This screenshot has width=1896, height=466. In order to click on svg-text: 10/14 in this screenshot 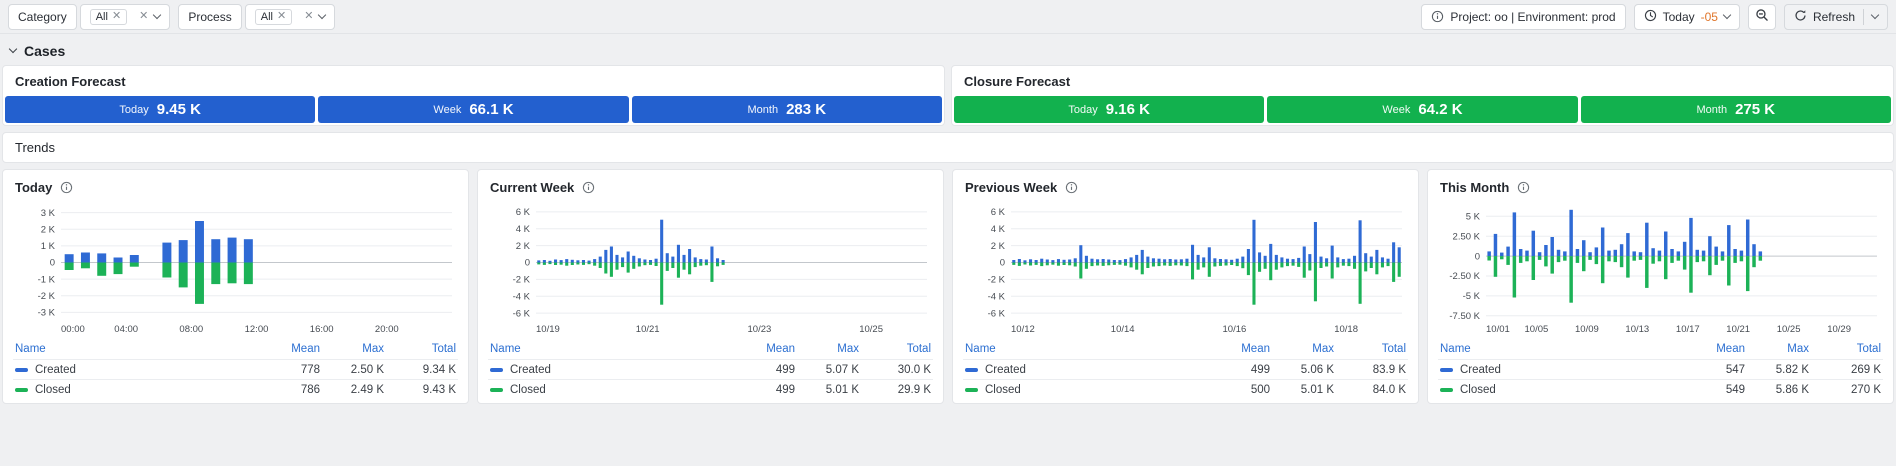, I will do `click(1123, 329)`.